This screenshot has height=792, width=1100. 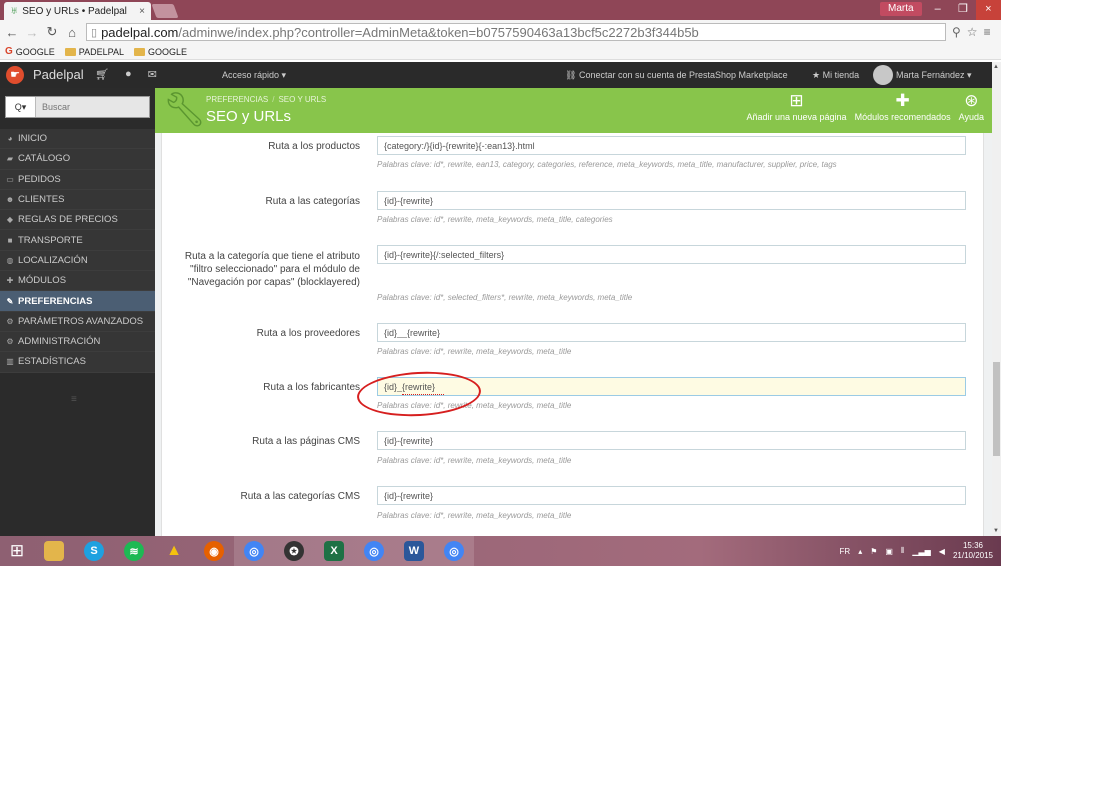 What do you see at coordinates (32, 32) in the screenshot?
I see `forward-icon: →` at bounding box center [32, 32].